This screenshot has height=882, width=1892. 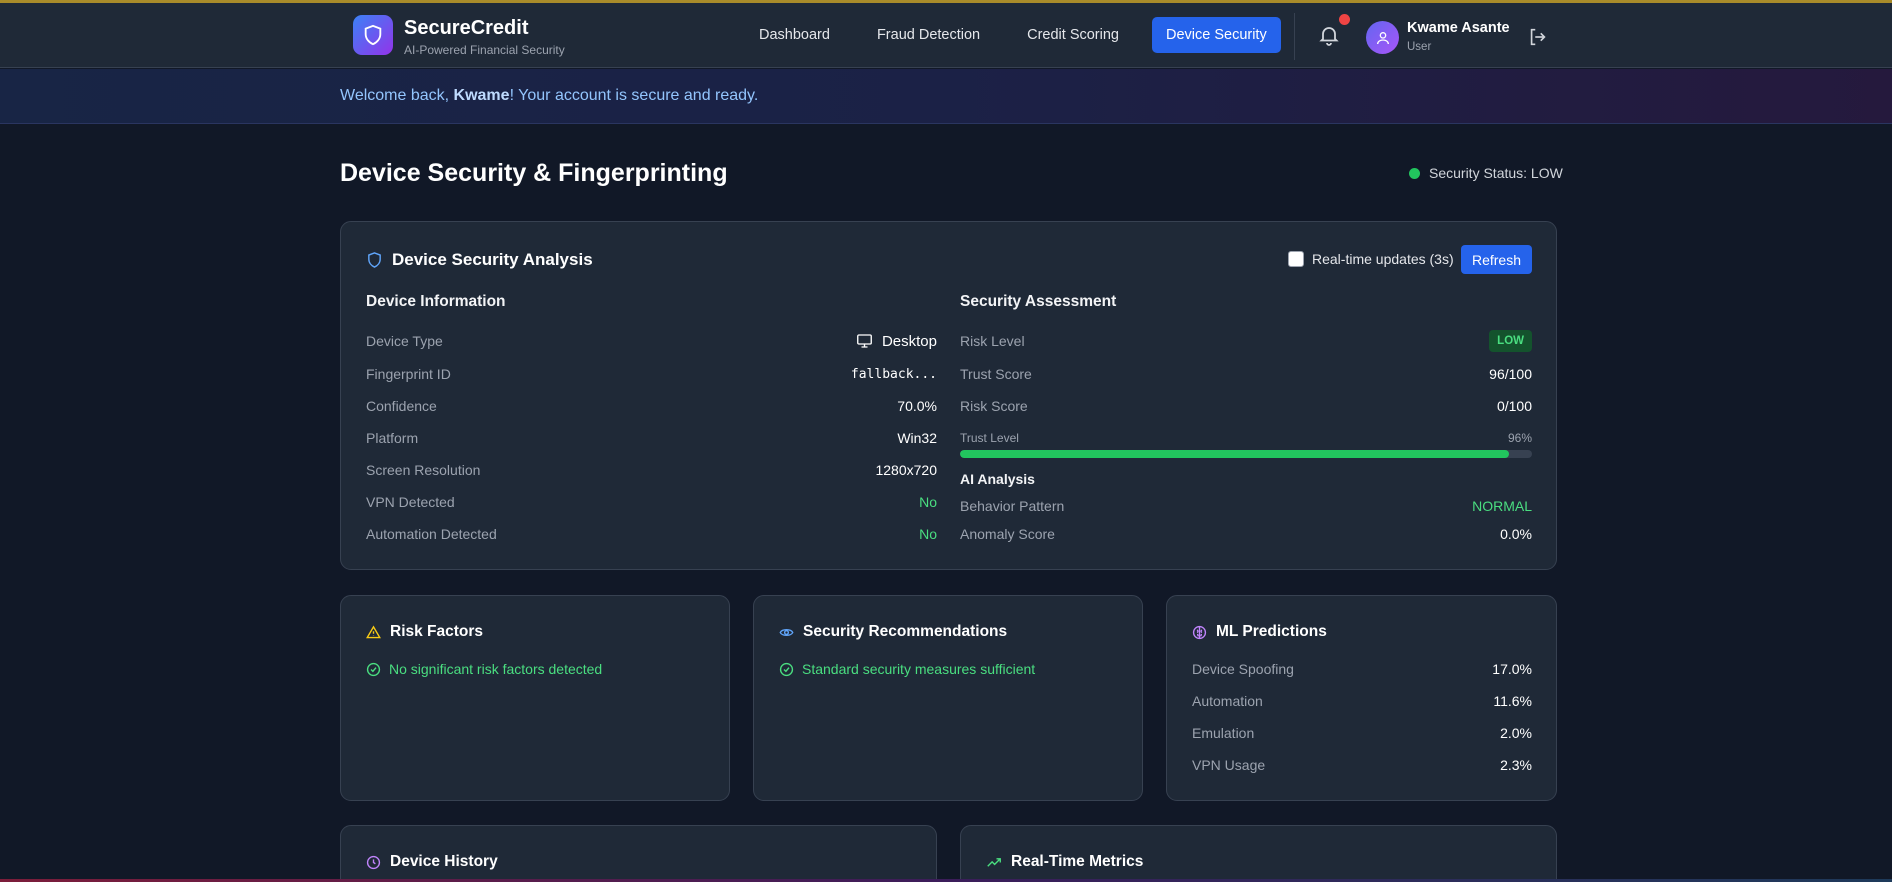 I want to click on device-info-heading: Device Information, so click(x=436, y=301).